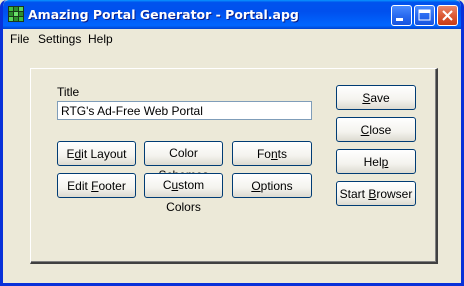  What do you see at coordinates (19, 39) in the screenshot?
I see `menu-file: File` at bounding box center [19, 39].